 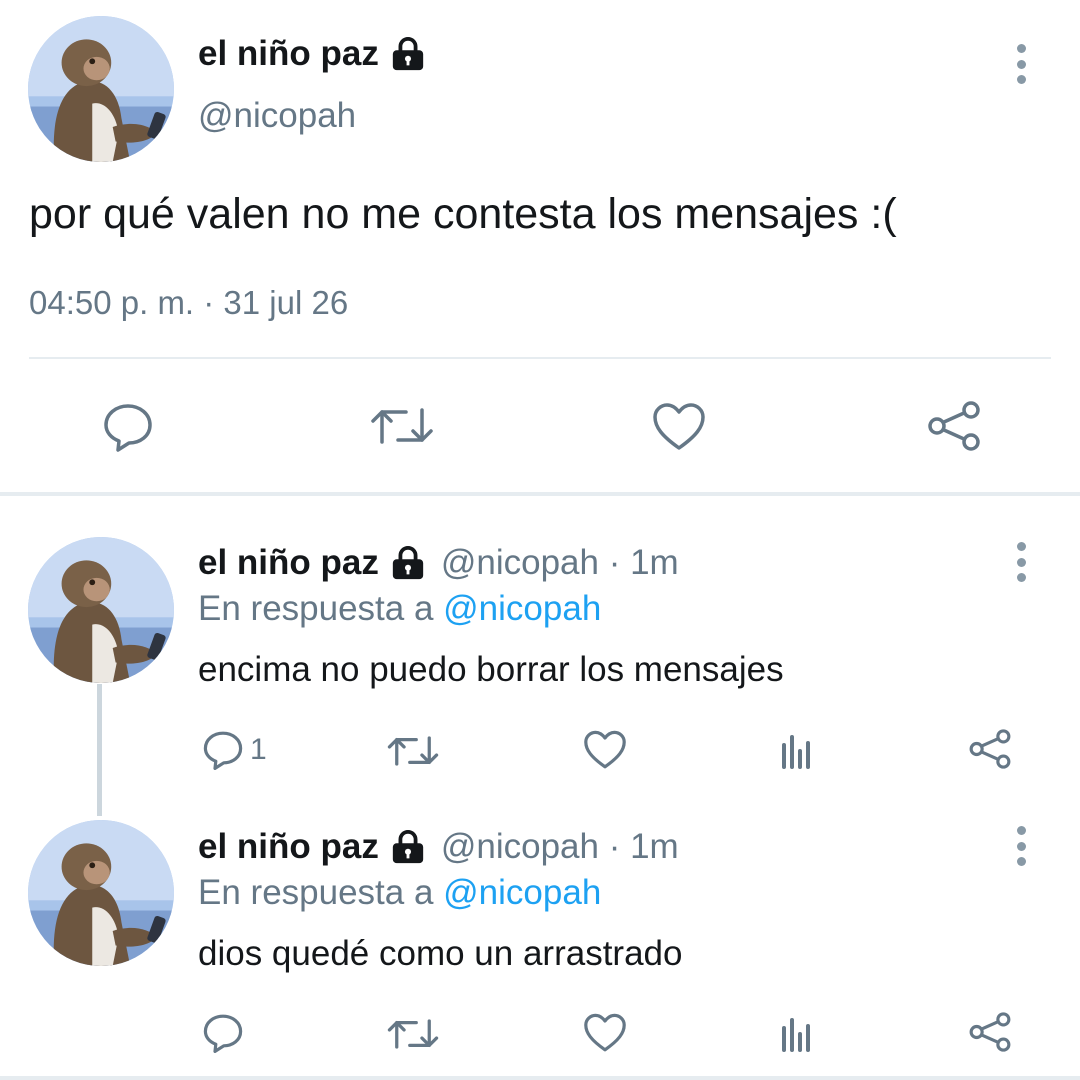 I want to click on tweet-text: encima no puedo borrar los mensajes, so click(x=491, y=669).